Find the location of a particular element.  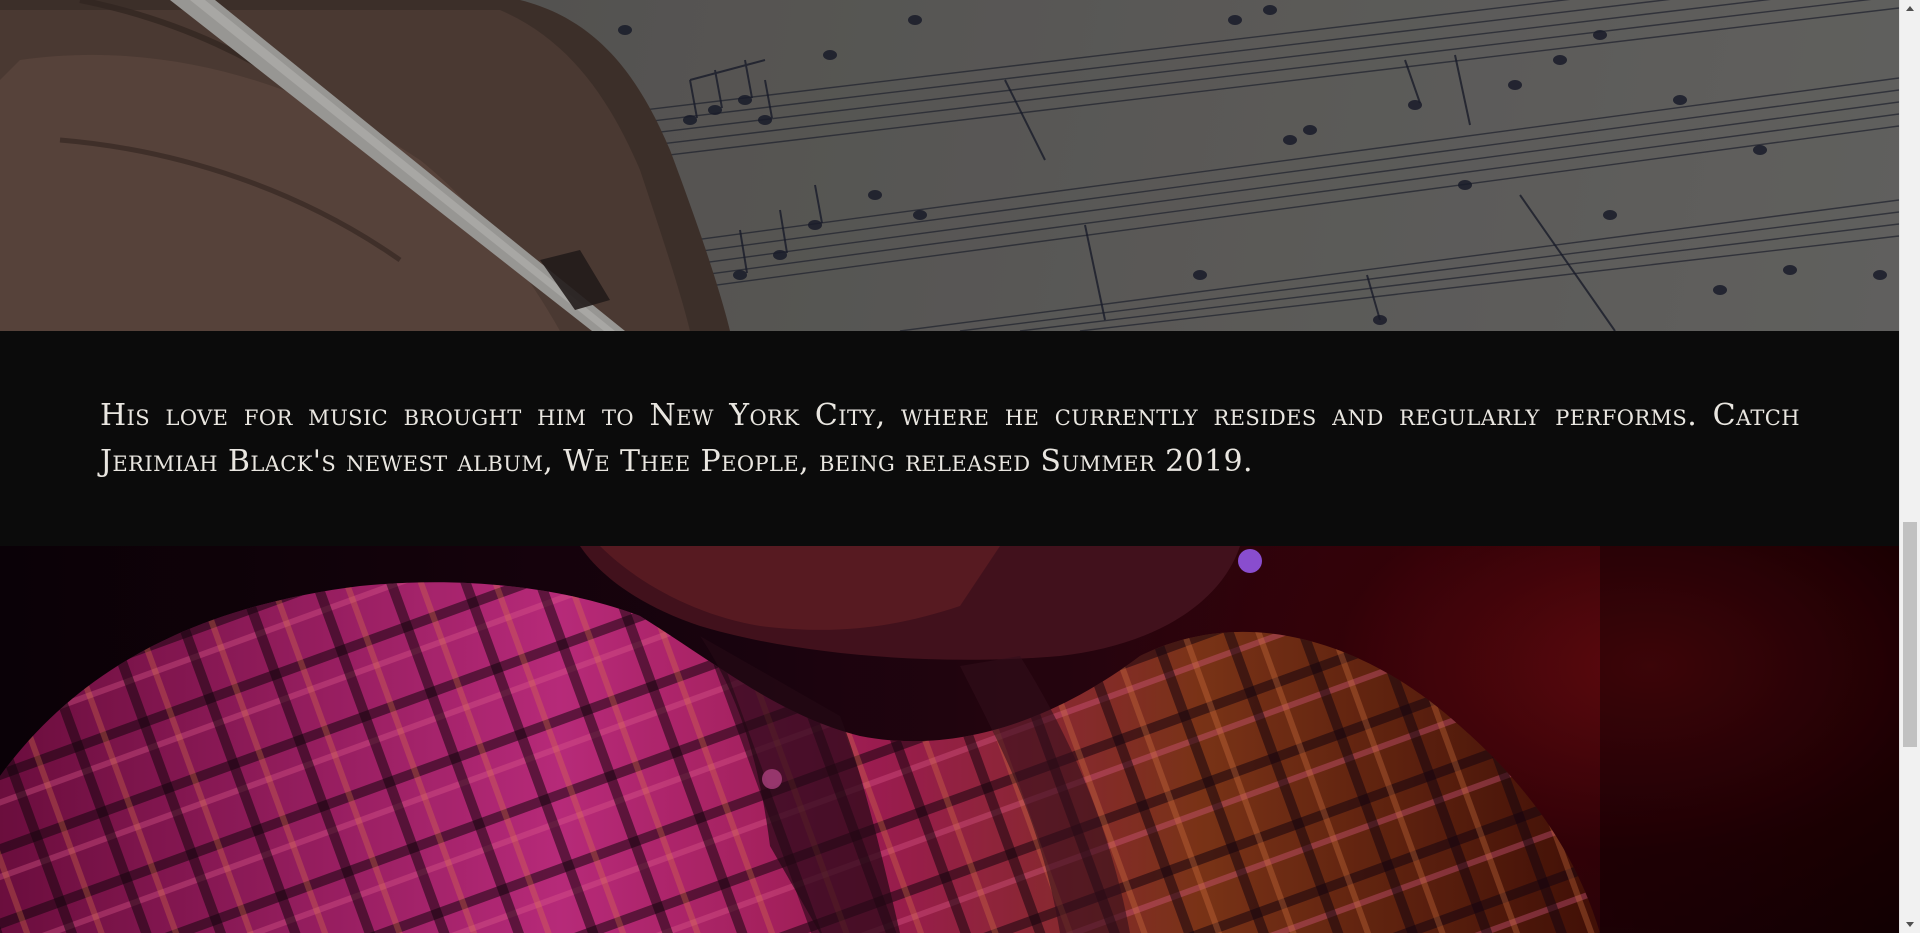

arrow-down-icon is located at coordinates (1910, 924).